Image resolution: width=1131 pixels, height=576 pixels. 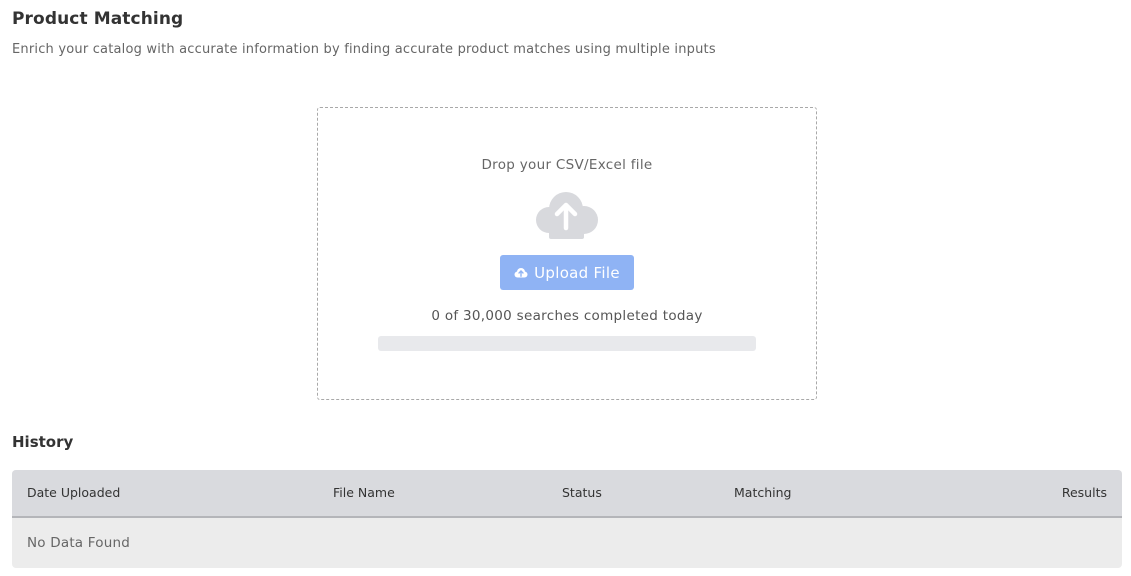 I want to click on table-empty-row: No Data Found, so click(x=567, y=543).